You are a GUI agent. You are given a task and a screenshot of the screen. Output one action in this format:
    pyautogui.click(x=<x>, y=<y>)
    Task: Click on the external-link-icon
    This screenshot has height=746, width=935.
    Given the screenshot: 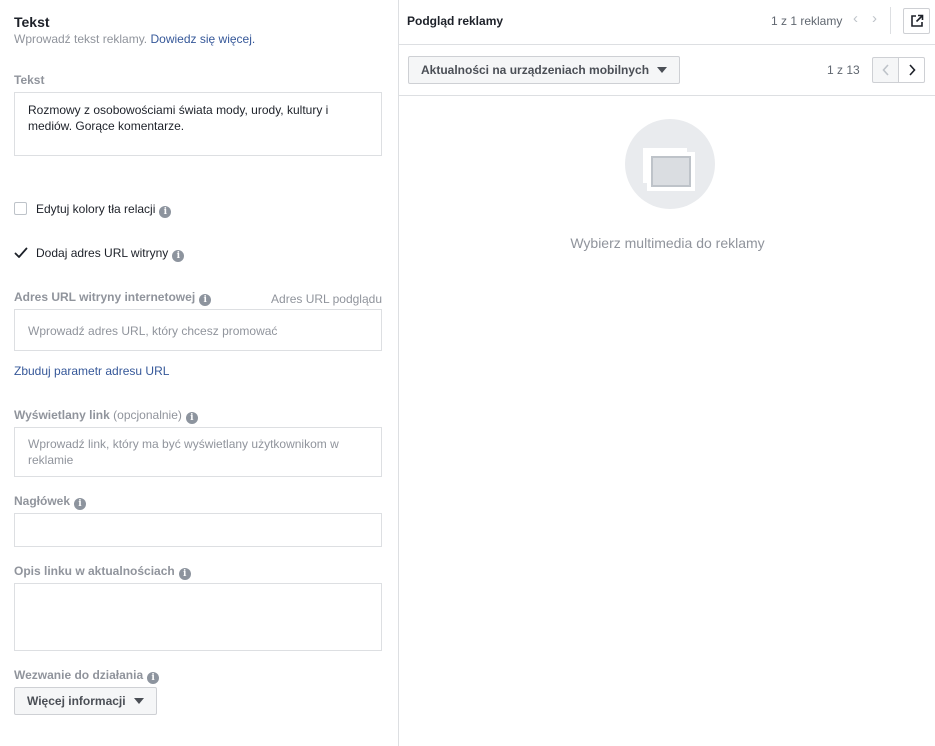 What is the action you would take?
    pyautogui.click(x=916, y=20)
    